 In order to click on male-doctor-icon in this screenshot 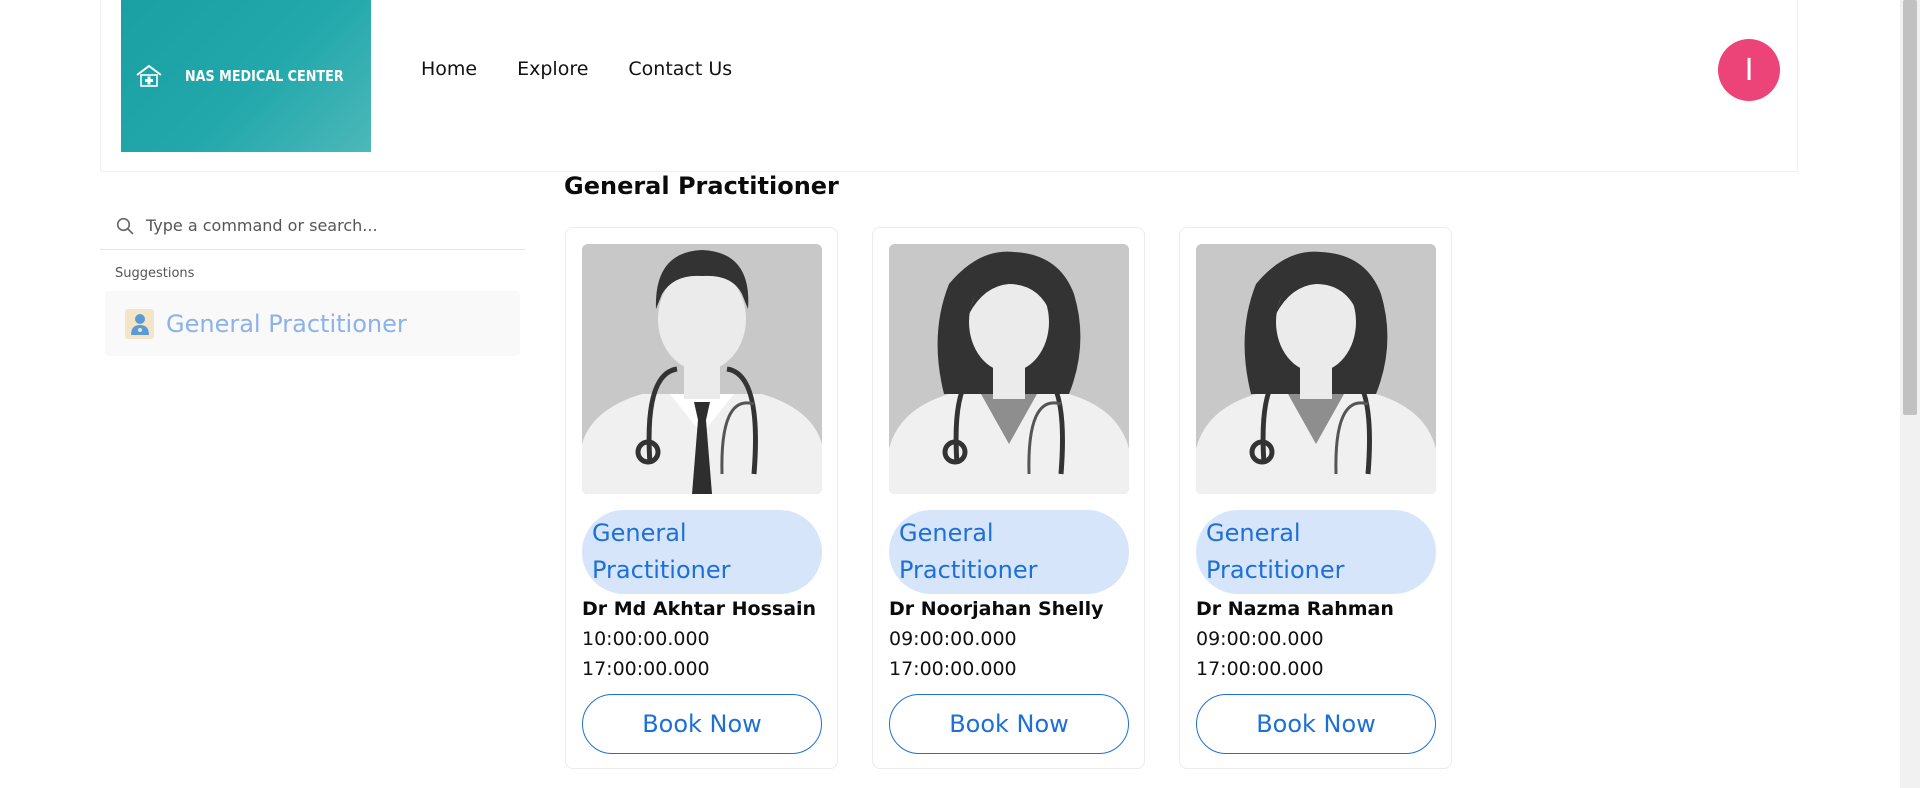, I will do `click(702, 369)`.